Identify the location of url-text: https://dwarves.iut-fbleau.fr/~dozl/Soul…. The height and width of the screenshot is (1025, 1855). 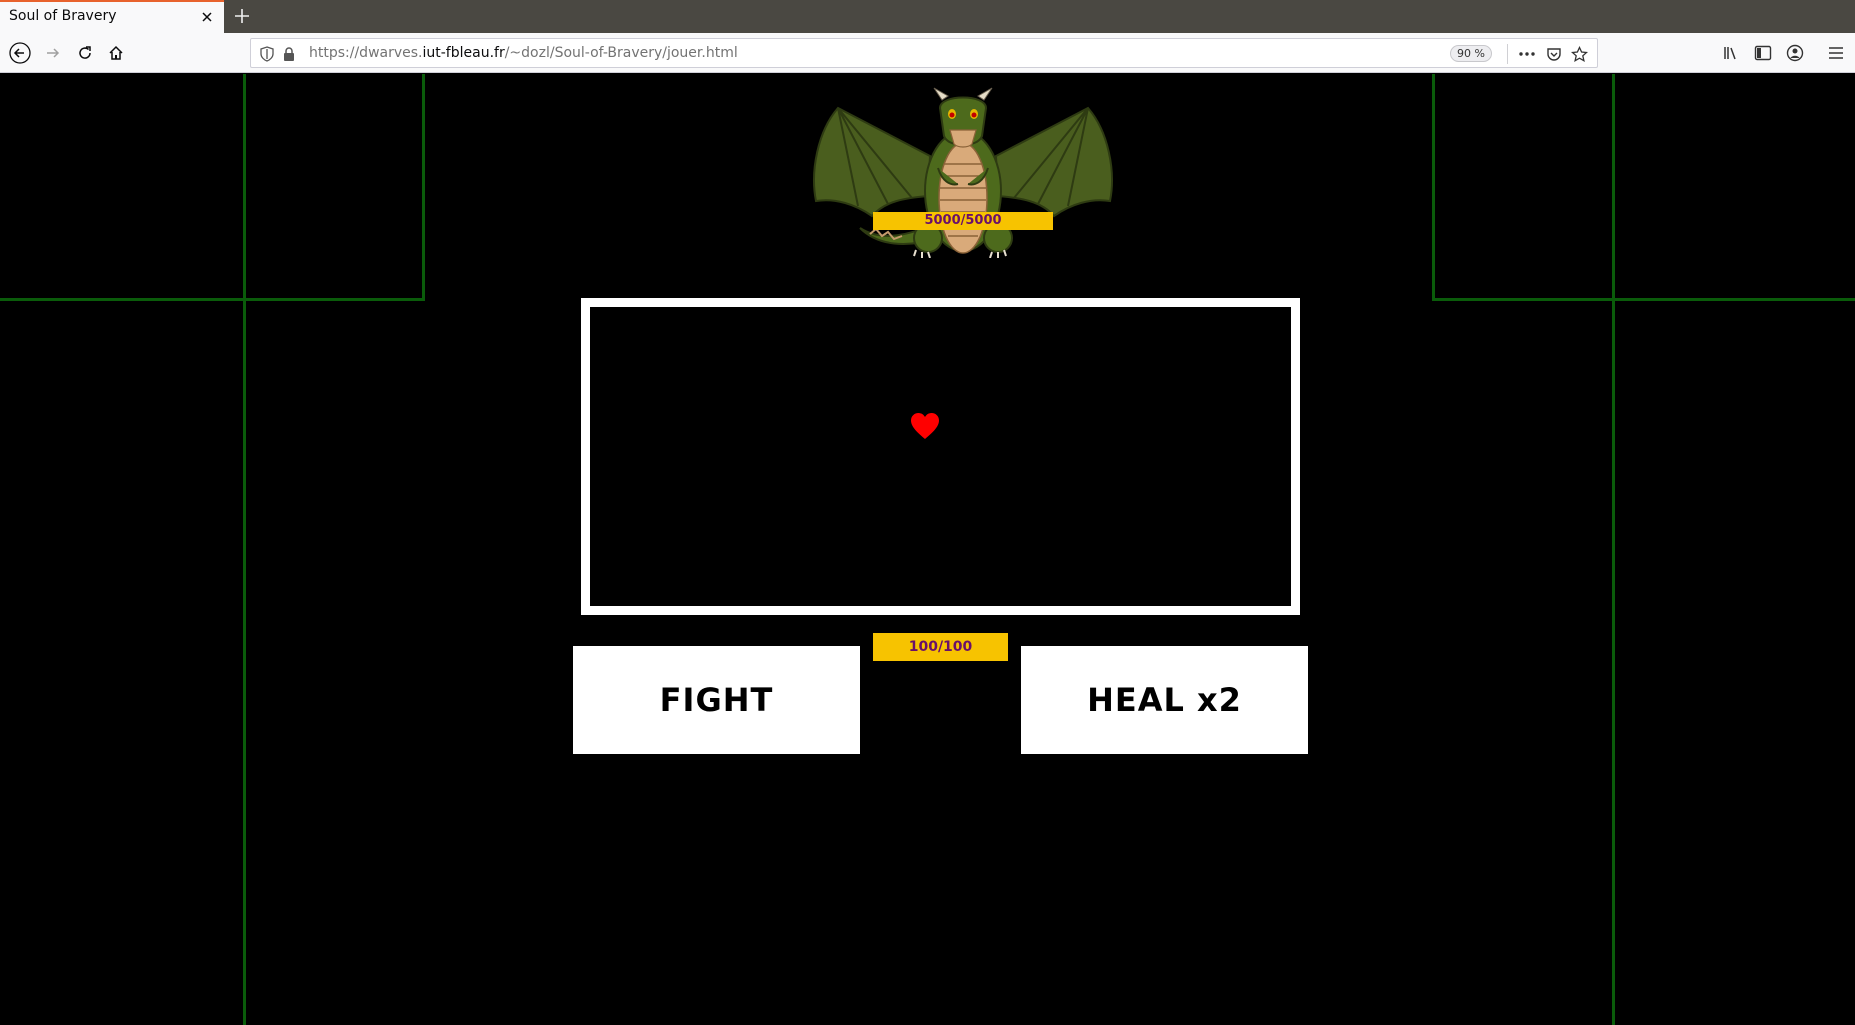
(523, 53).